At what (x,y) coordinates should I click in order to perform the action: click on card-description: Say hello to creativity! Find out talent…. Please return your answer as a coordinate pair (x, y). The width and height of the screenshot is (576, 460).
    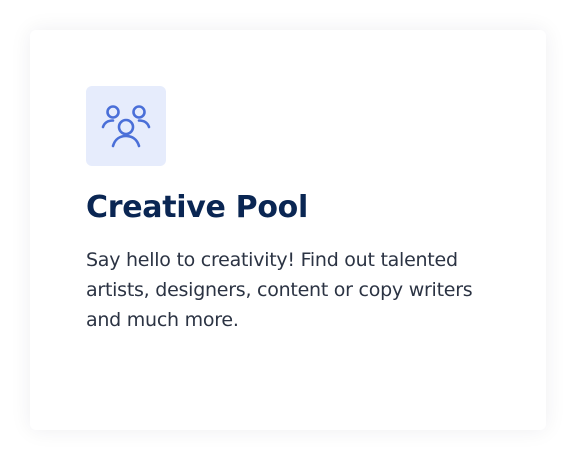
    Looking at the image, I should click on (279, 290).